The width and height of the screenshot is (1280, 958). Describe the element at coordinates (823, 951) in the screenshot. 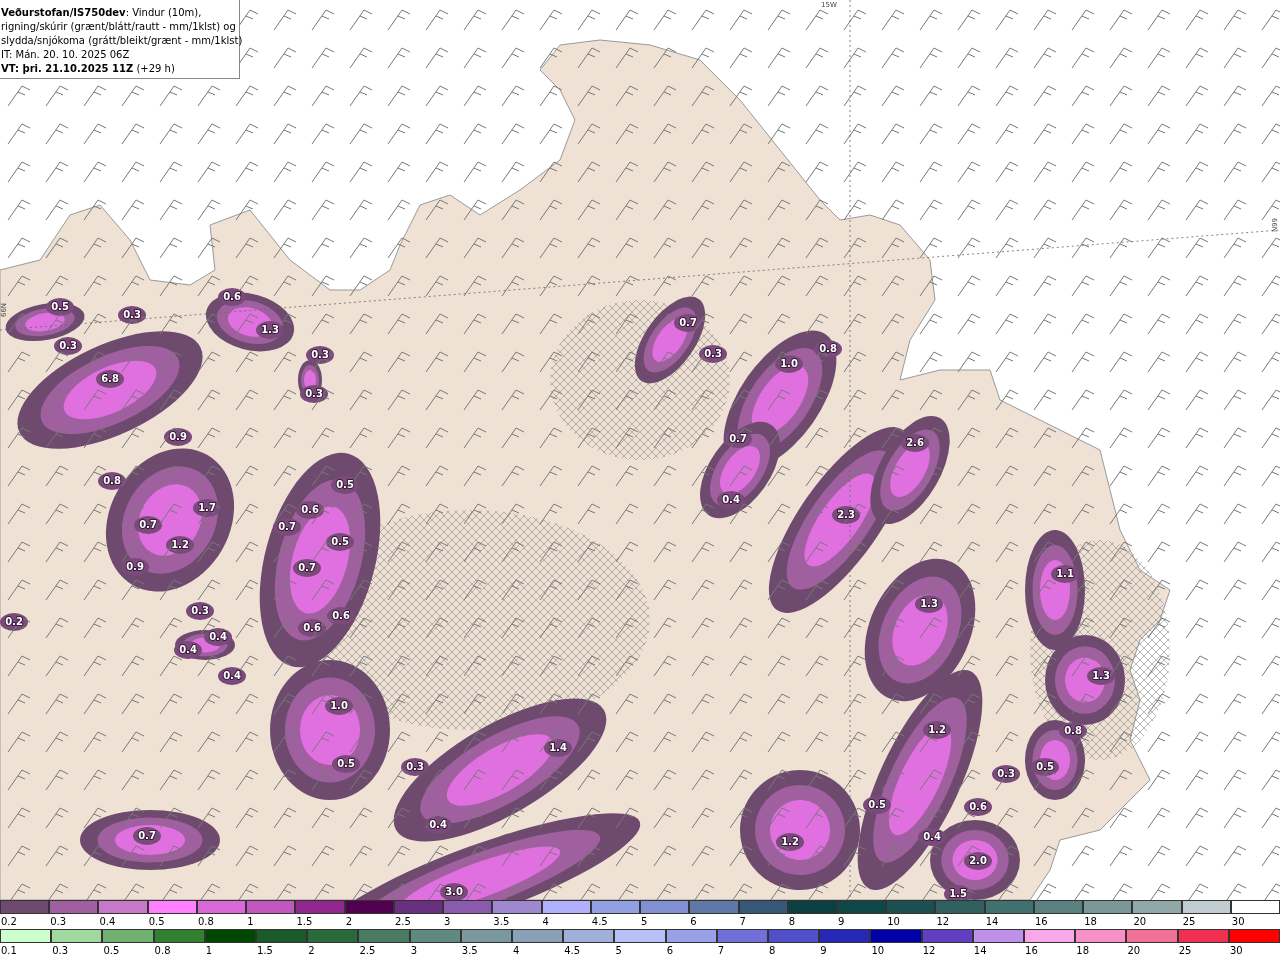

I see `legend-label: 9` at that location.